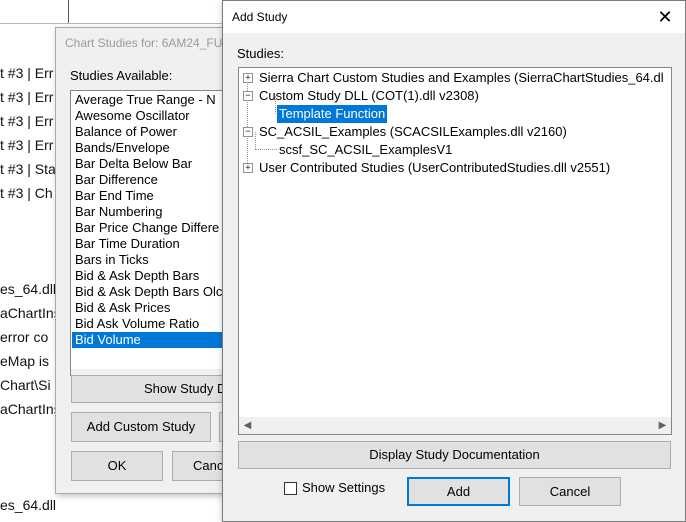  Describe the element at coordinates (26, 193) in the screenshot. I see `log-line: t #3 | Ch` at that location.